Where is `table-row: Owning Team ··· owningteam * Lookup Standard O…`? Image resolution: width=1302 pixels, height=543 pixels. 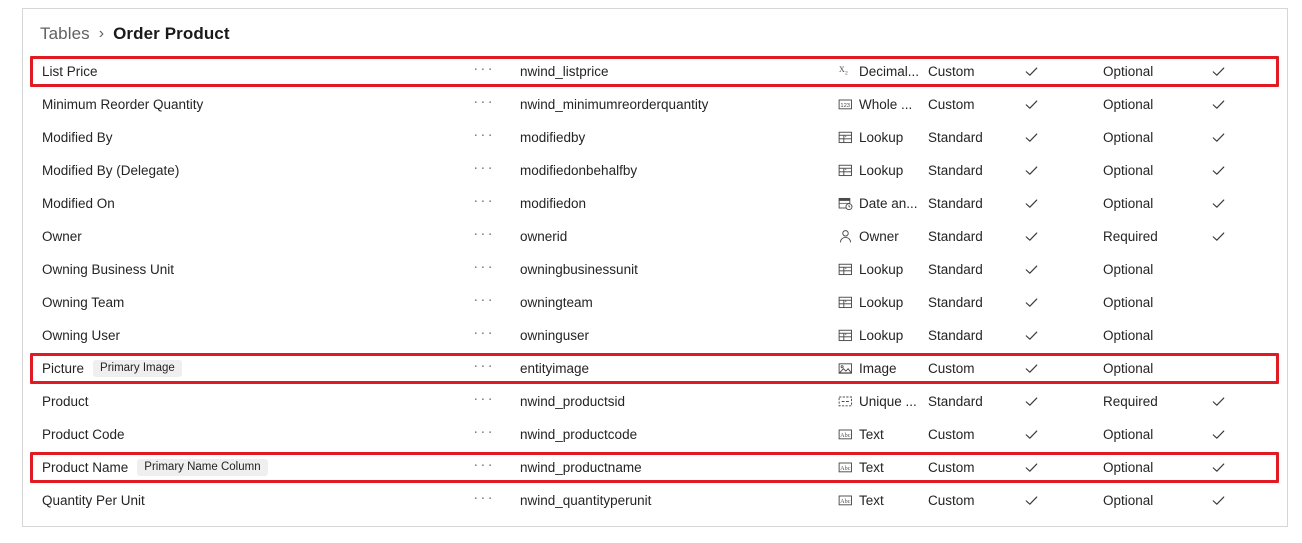
table-row: Owning Team ··· owningteam * Lookup Standard O… is located at coordinates (655, 302).